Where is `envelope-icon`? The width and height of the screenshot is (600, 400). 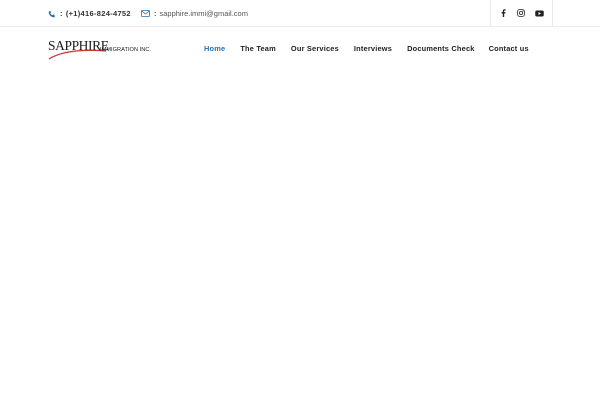 envelope-icon is located at coordinates (145, 13).